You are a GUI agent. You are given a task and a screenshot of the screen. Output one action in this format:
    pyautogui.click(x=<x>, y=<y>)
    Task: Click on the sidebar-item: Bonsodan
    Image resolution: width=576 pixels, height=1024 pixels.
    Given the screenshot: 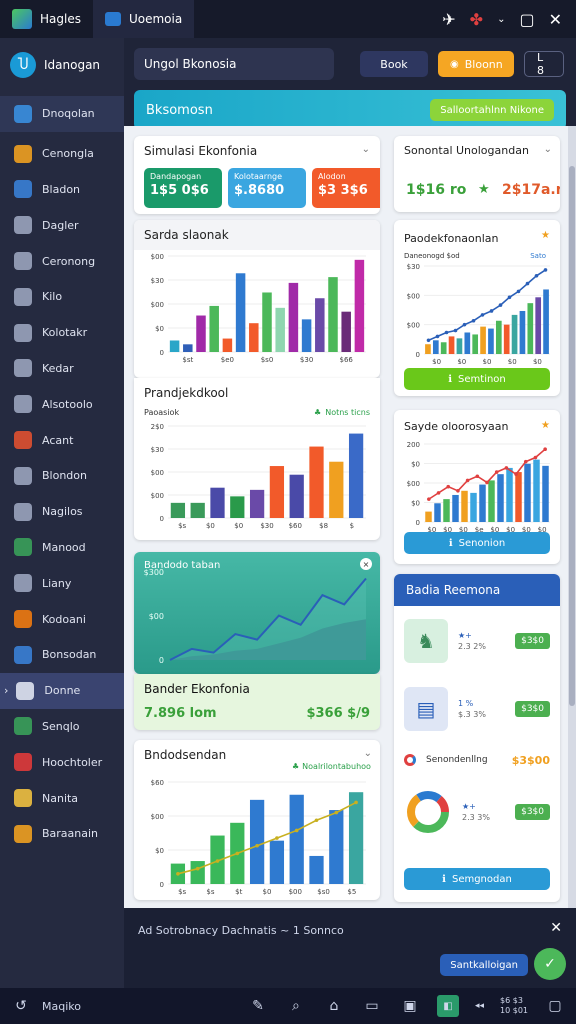 What is the action you would take?
    pyautogui.click(x=62, y=655)
    